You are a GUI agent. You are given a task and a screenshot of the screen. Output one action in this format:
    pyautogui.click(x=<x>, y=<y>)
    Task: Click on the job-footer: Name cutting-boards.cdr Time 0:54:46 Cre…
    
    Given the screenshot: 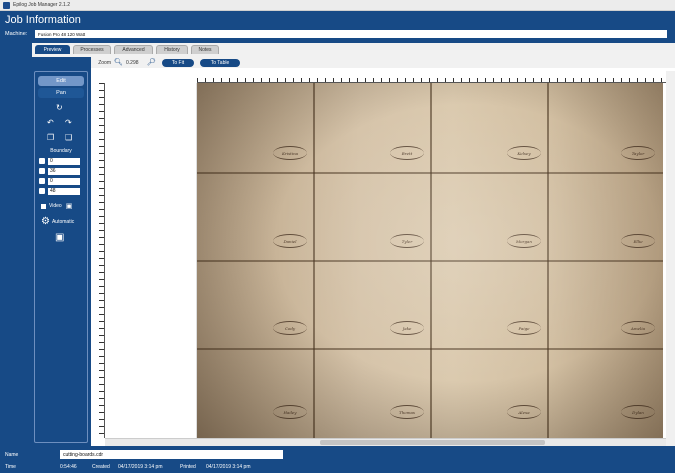 What is the action you would take?
    pyautogui.click(x=337, y=459)
    